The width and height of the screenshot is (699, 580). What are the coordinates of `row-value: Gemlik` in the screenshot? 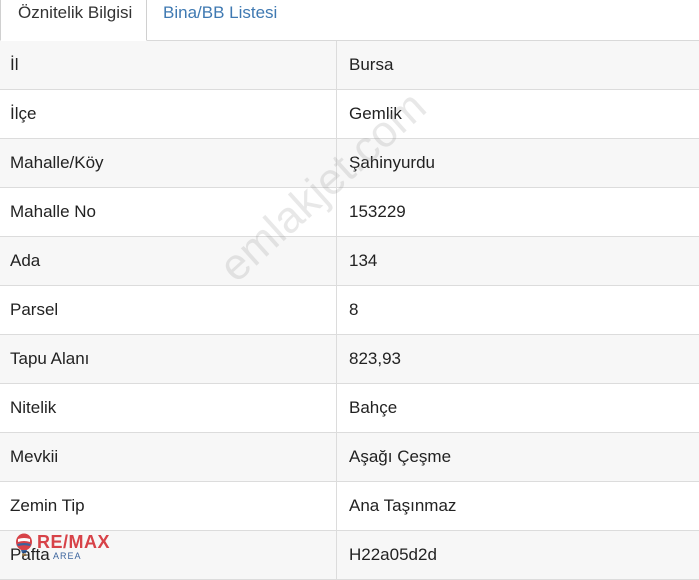 It's located at (375, 113).